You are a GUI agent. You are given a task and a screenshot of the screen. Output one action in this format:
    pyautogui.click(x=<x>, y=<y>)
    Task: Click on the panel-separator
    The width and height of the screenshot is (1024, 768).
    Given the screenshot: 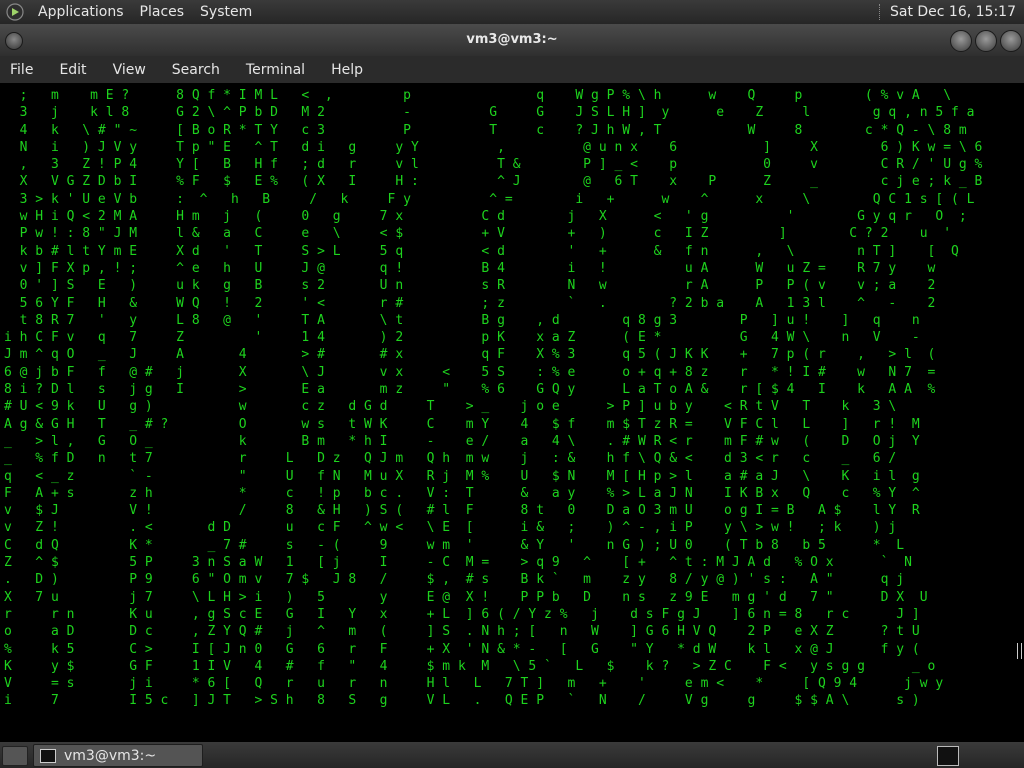 What is the action you would take?
    pyautogui.click(x=880, y=12)
    